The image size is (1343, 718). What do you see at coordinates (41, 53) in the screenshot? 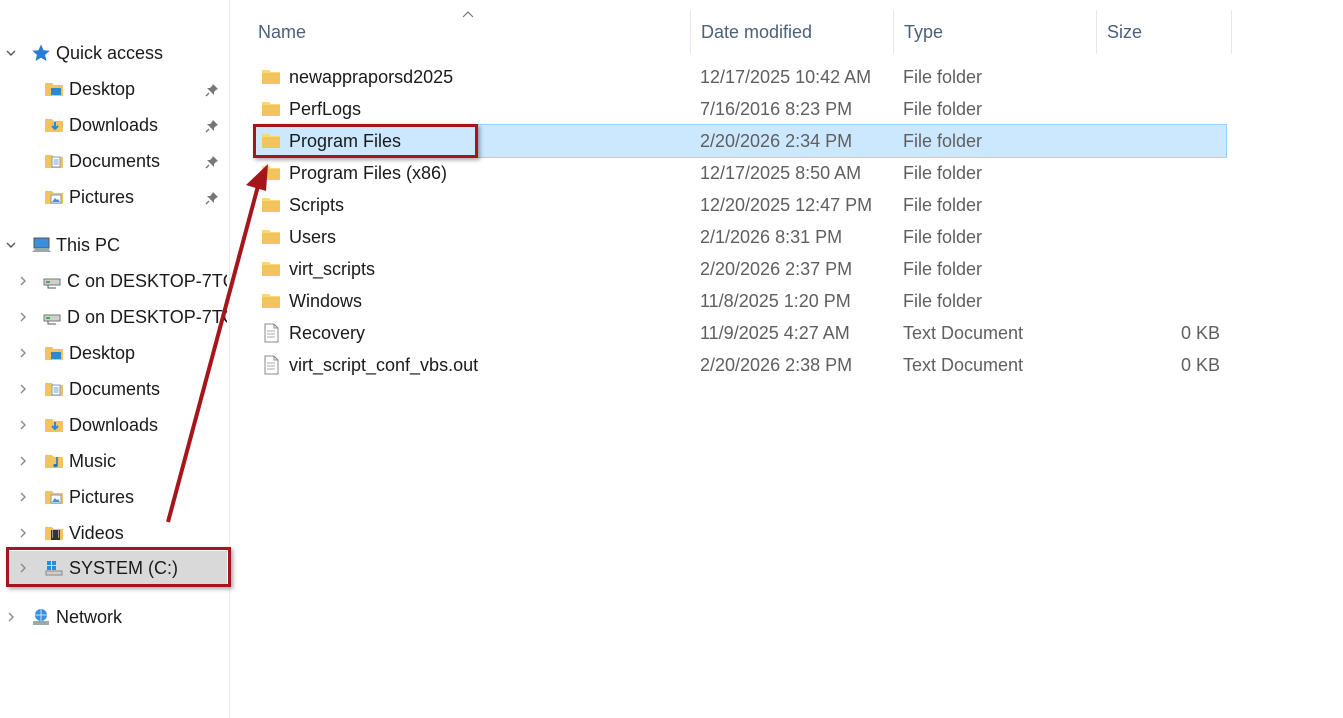
I see `star-icon` at bounding box center [41, 53].